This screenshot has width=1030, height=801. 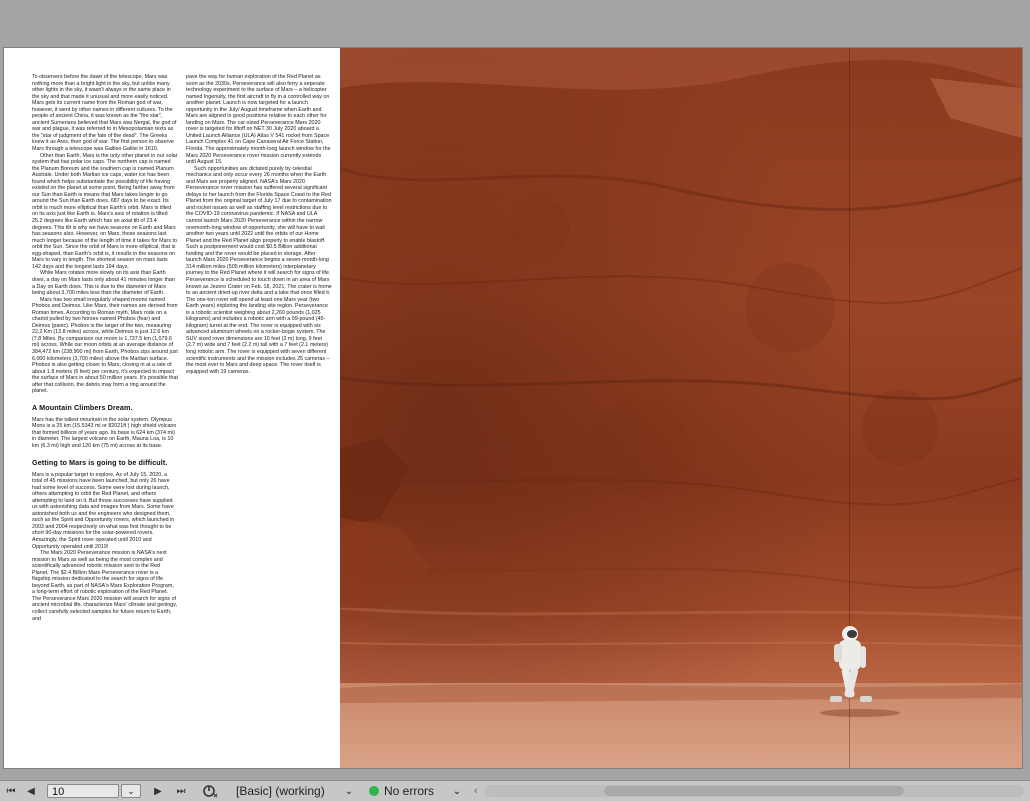 What do you see at coordinates (851, 664) in the screenshot?
I see `astronaut-figure-icon` at bounding box center [851, 664].